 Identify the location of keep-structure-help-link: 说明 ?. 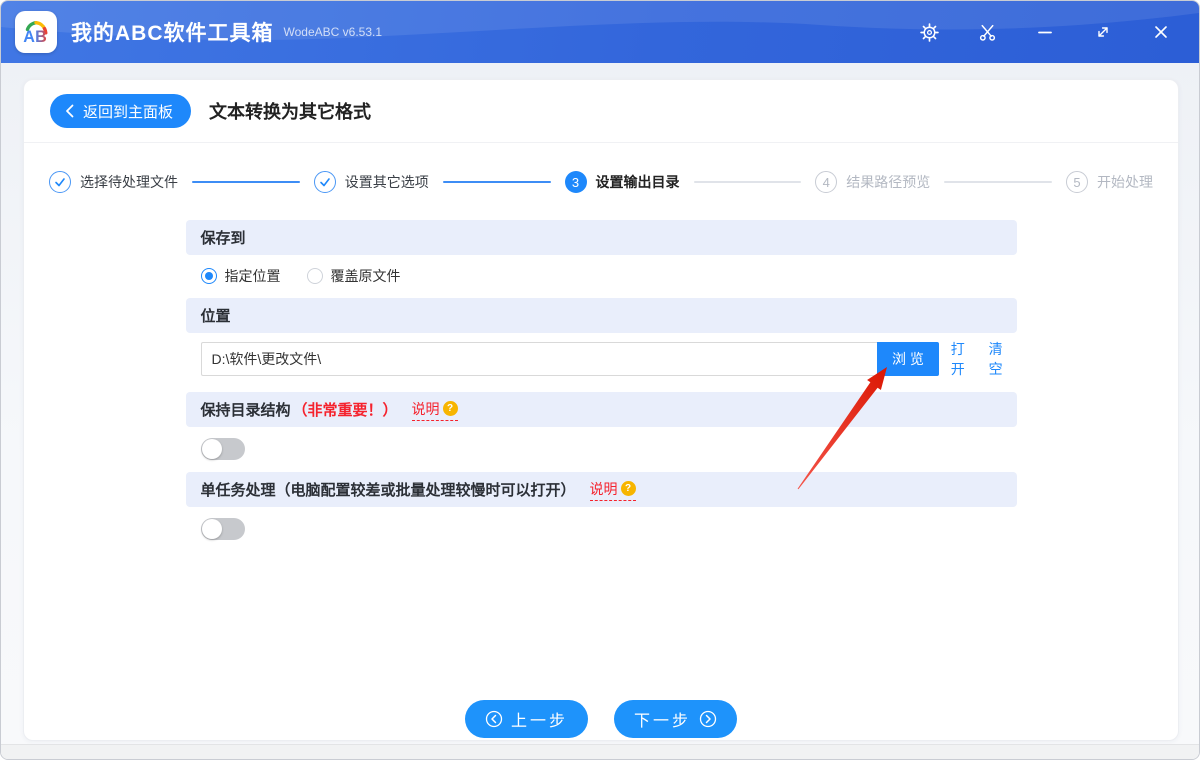
(434, 410).